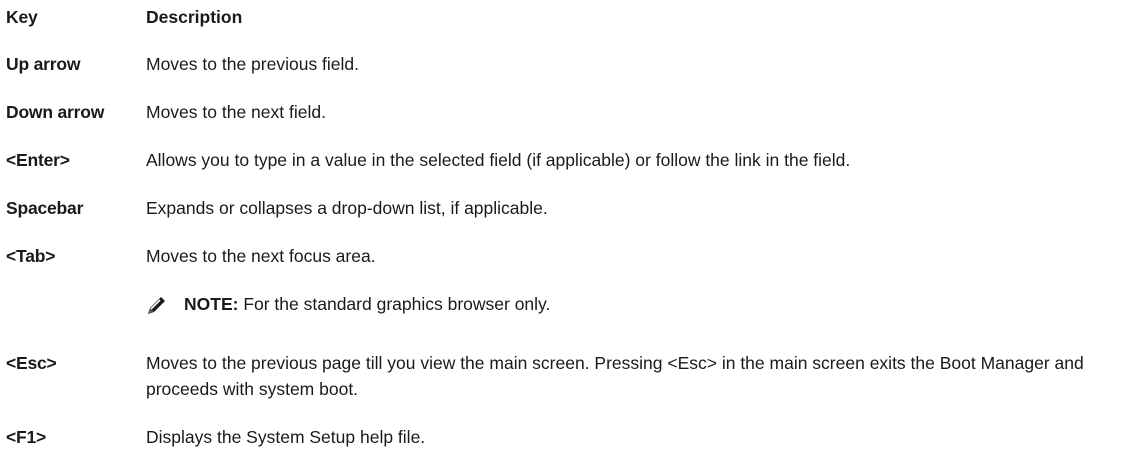 This screenshot has height=459, width=1123. Describe the element at coordinates (45, 208) in the screenshot. I see `row-key: Spacebar` at that location.